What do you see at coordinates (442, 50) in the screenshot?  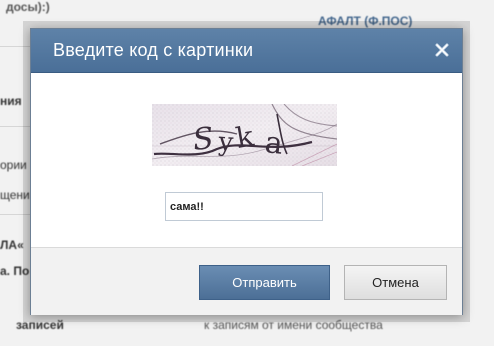 I see `close-icon` at bounding box center [442, 50].